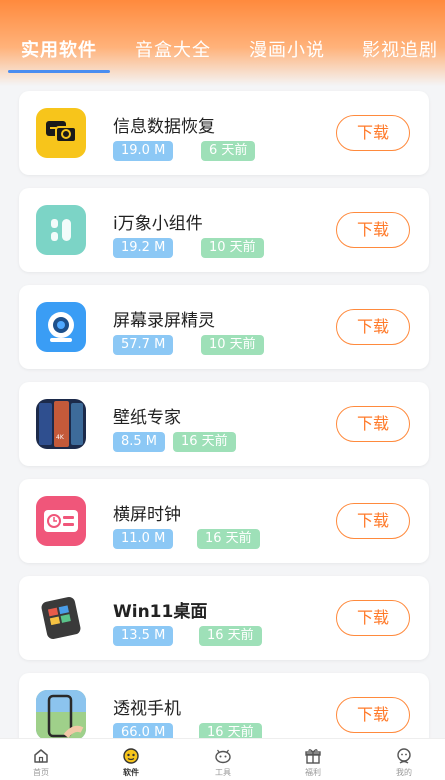 The height and width of the screenshot is (780, 445). What do you see at coordinates (139, 442) in the screenshot?
I see `size-badge: 8.5 M` at bounding box center [139, 442].